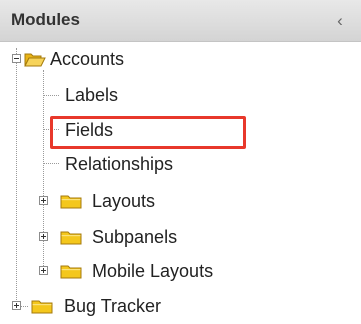 The height and width of the screenshot is (324, 361). I want to click on tree-item-bug-tracker: Bug Tracker, so click(112, 306).